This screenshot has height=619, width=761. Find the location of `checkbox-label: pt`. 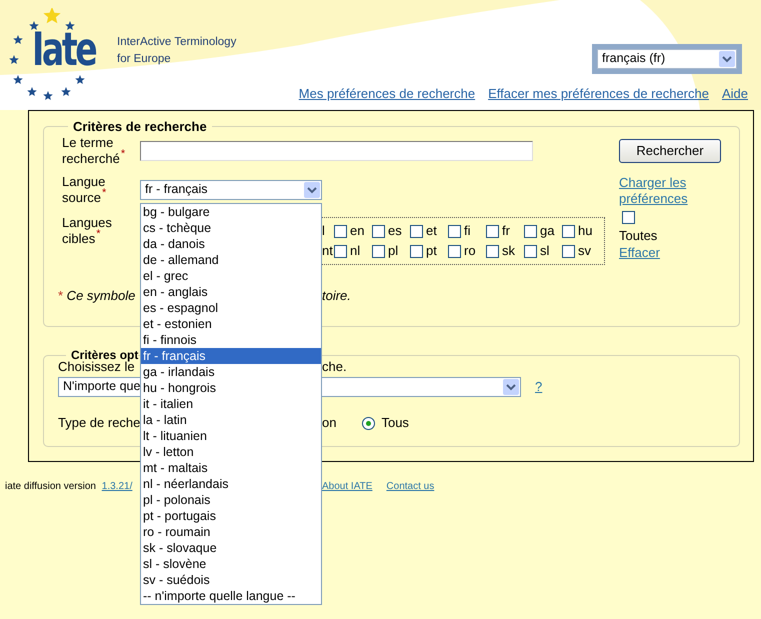

checkbox-label: pt is located at coordinates (431, 251).